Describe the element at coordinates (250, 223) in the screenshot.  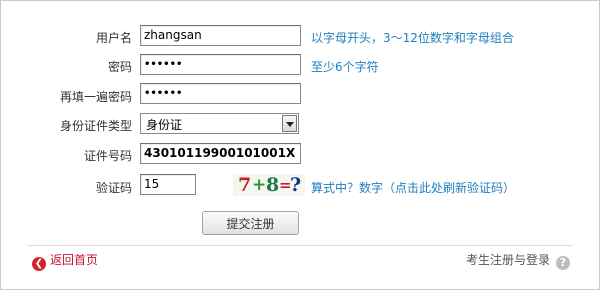
I see `submit-button: 提交注册` at that location.